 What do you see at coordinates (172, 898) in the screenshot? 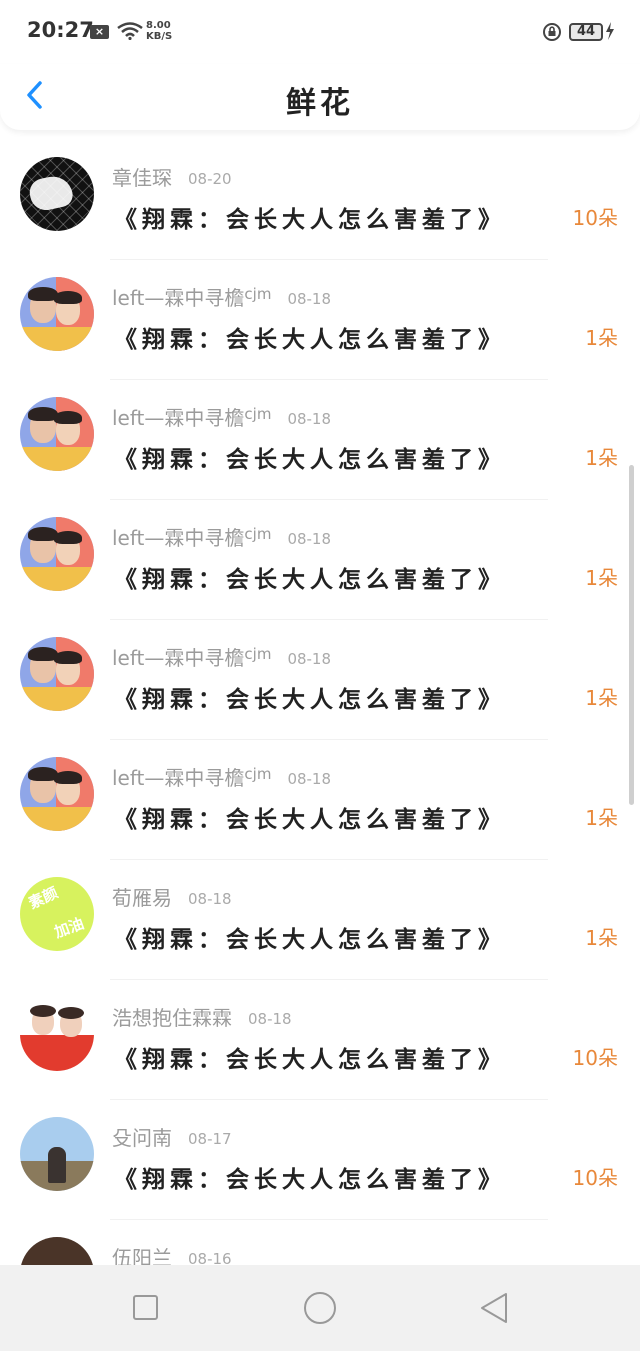
I see `username: 荀雁易 08-18` at bounding box center [172, 898].